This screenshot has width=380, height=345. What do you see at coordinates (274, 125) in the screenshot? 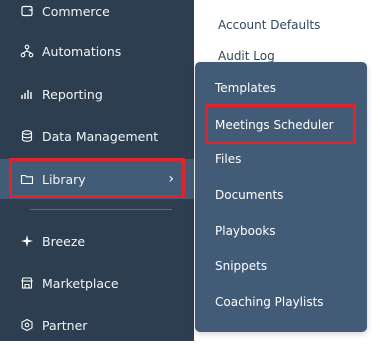
I see `flyout-item-meetings-scheduler: Meetings Scheduler` at bounding box center [274, 125].